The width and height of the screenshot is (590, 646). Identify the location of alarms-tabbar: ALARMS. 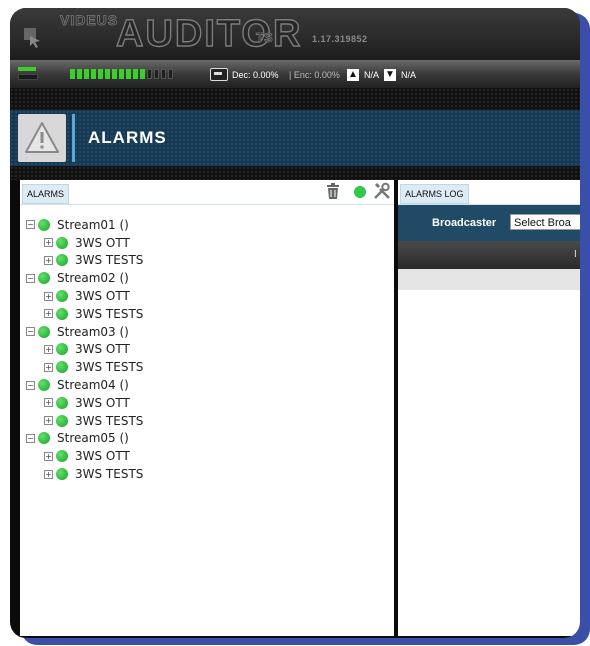
(207, 192).